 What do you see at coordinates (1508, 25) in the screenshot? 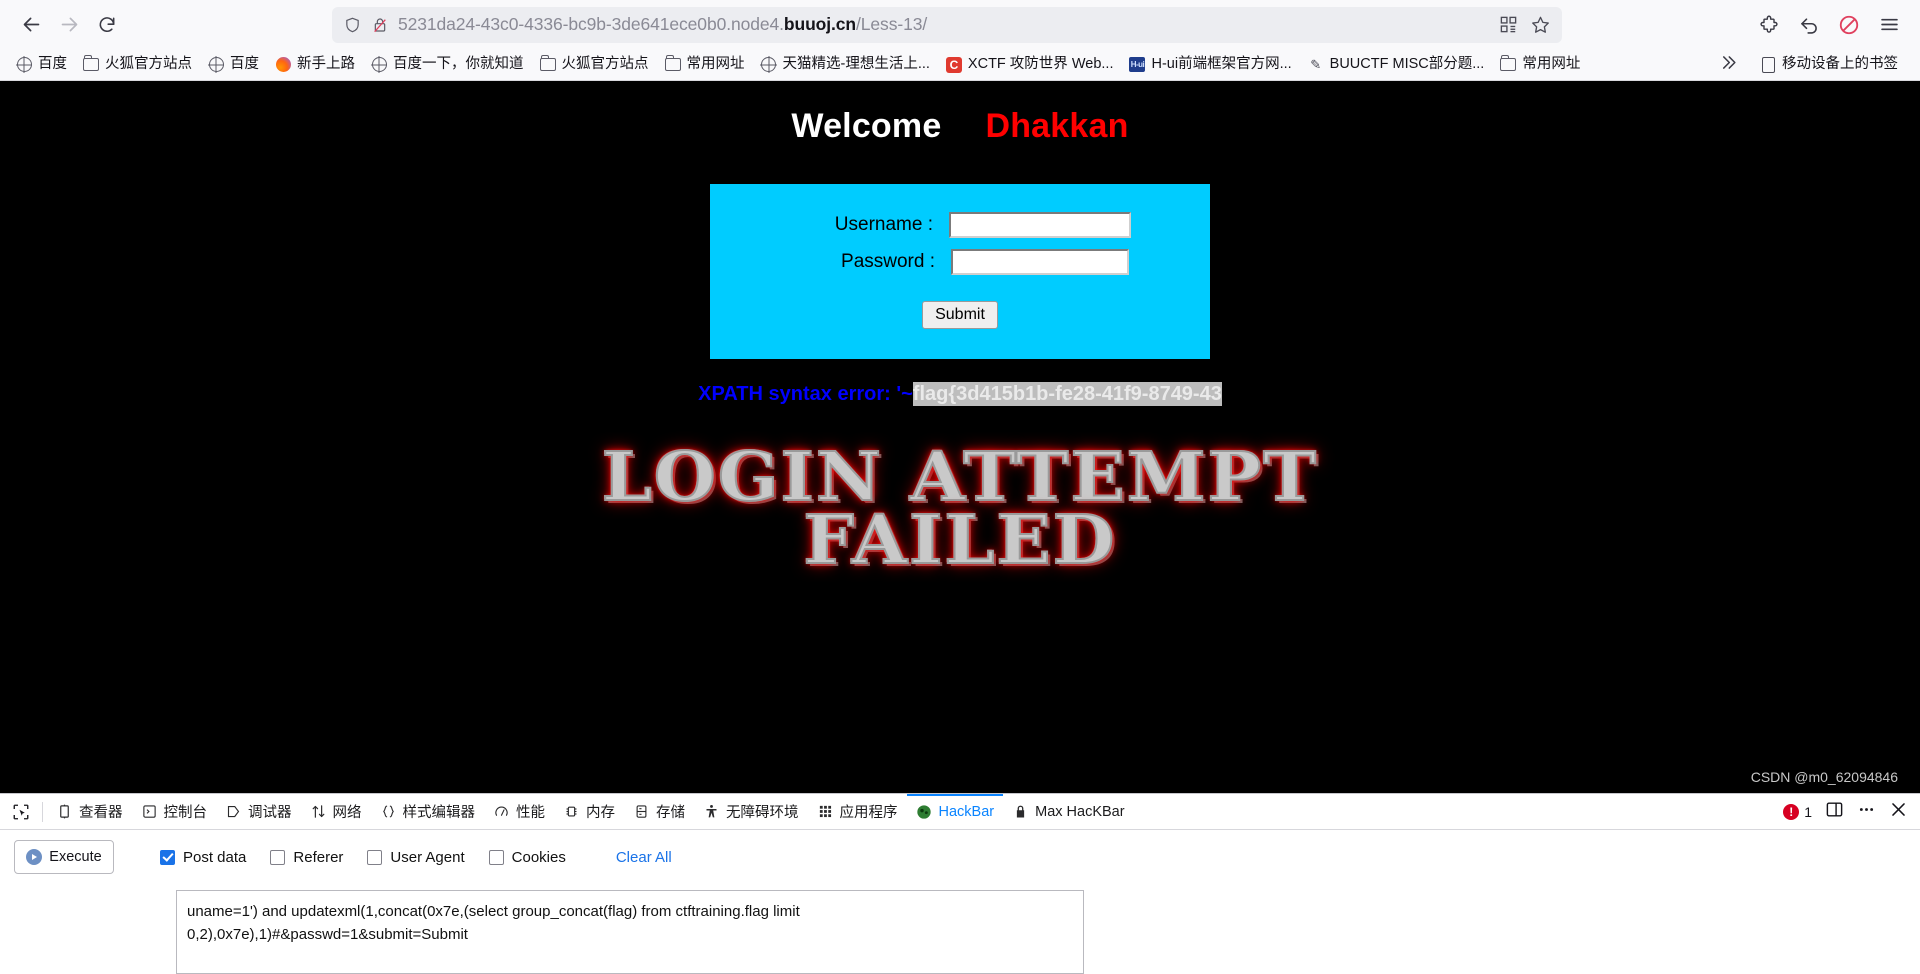
I see `qr-code-icon` at bounding box center [1508, 25].